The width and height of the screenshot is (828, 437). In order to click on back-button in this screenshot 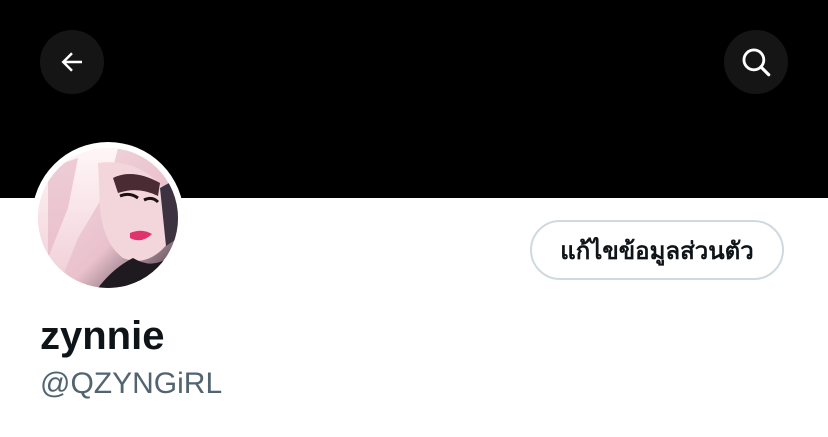, I will do `click(72, 62)`.